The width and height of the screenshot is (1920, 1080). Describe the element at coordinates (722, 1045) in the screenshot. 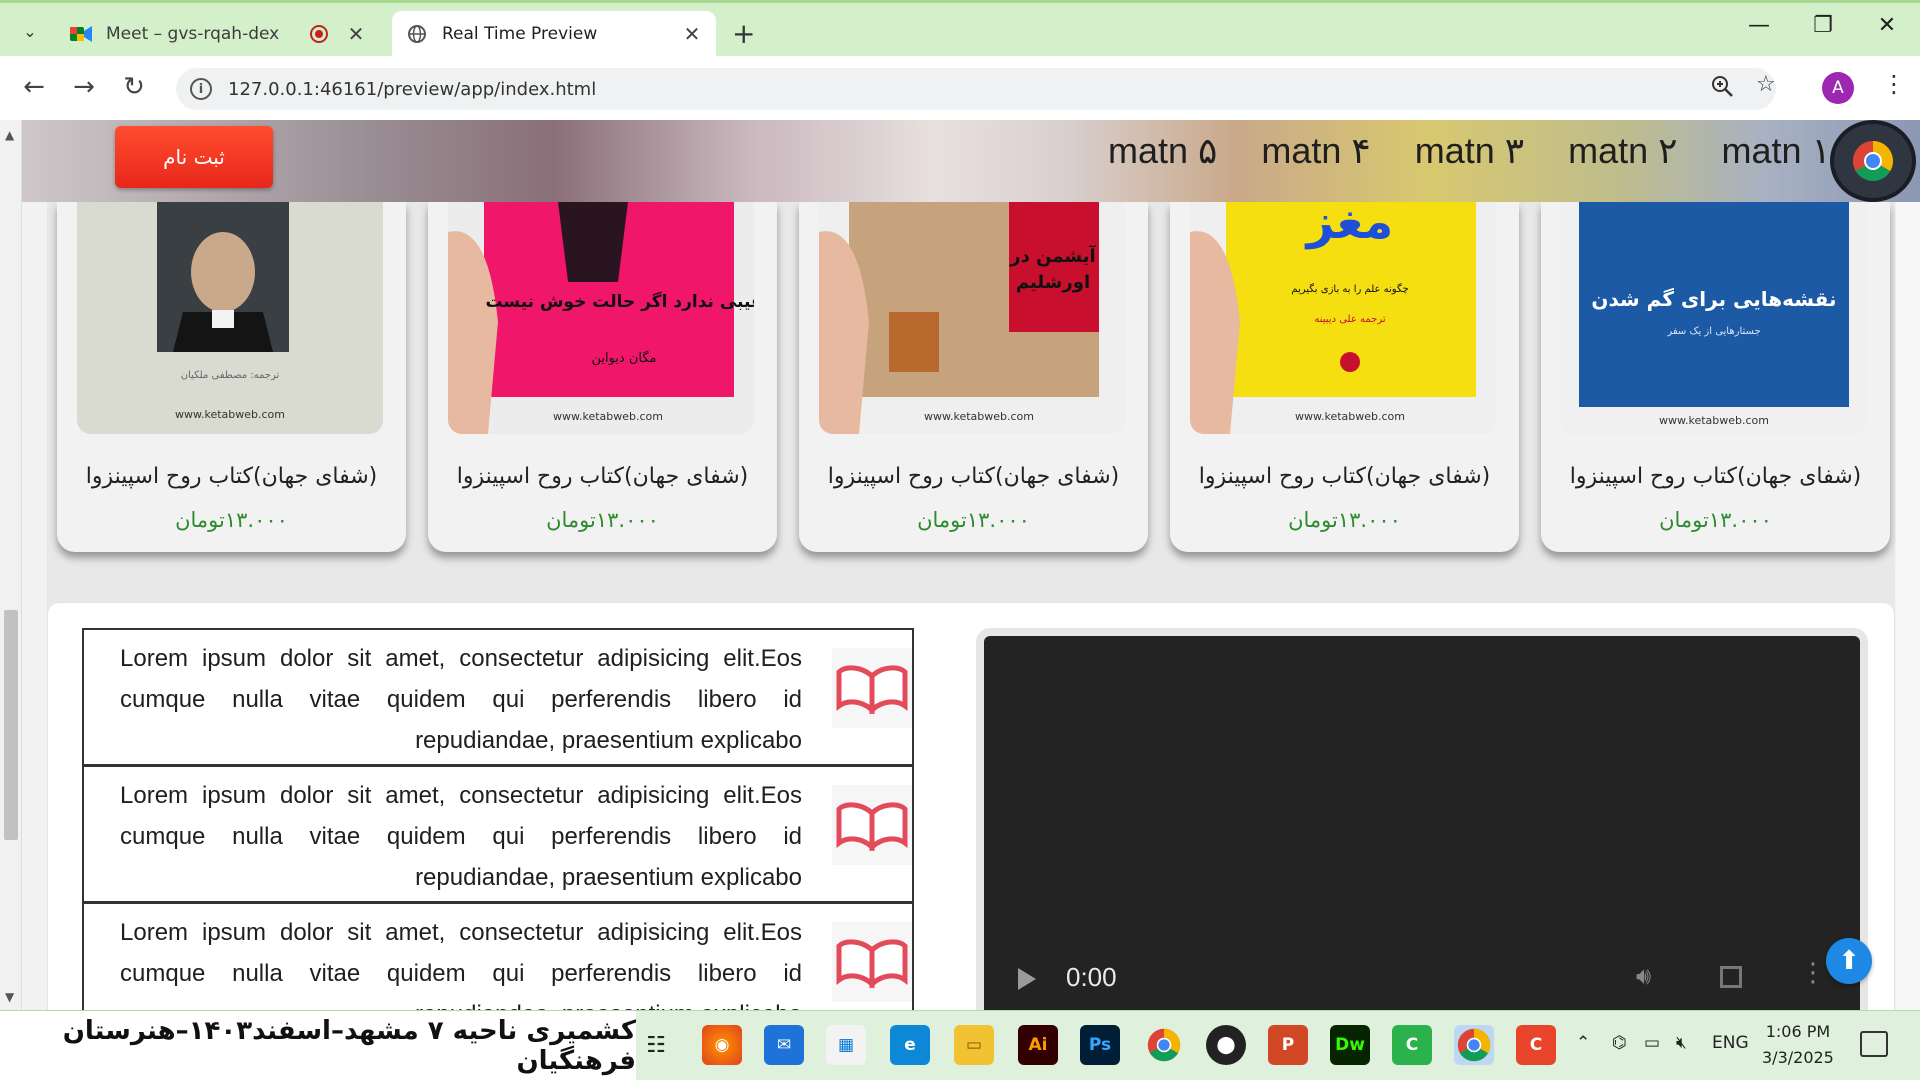

I see `firefox-icon: ◉` at that location.